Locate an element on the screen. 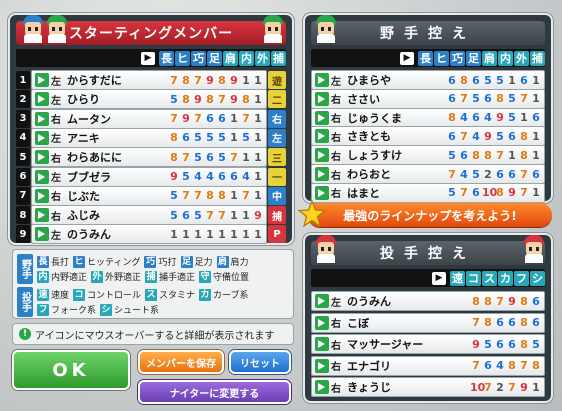 This screenshot has width=562, height=411. player-row: 6 左ブブゼラ 9 5 4 4 6 6 4 1 一 is located at coordinates (151, 176).